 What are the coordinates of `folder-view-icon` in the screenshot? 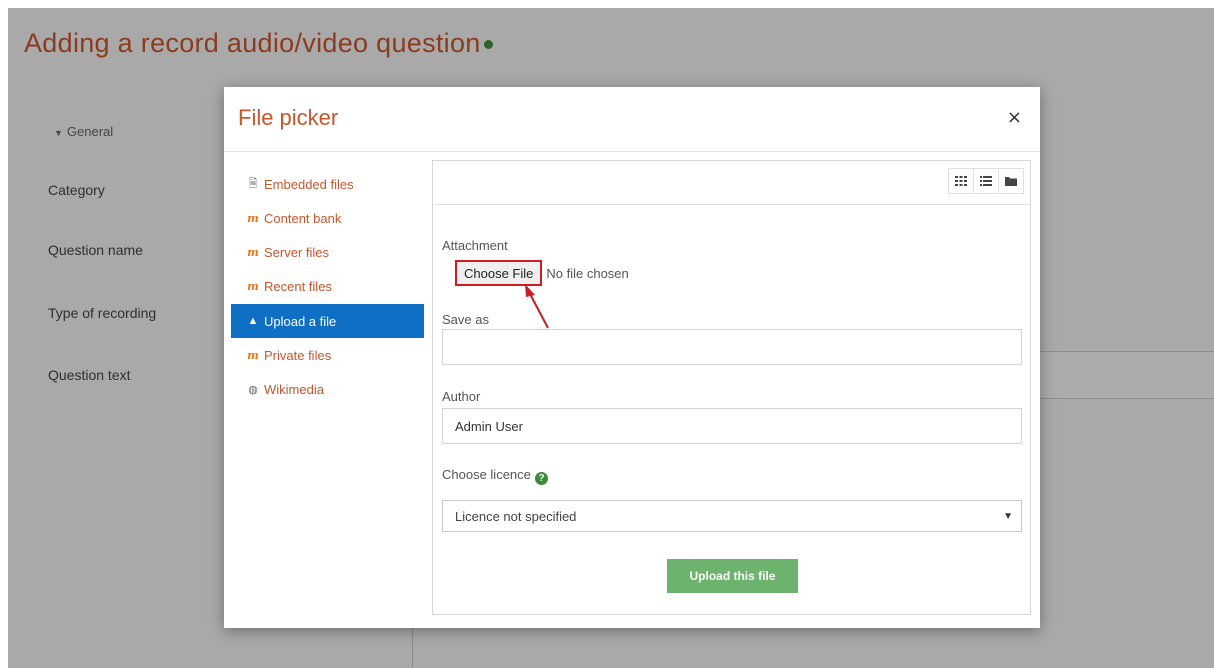 It's located at (1011, 181).